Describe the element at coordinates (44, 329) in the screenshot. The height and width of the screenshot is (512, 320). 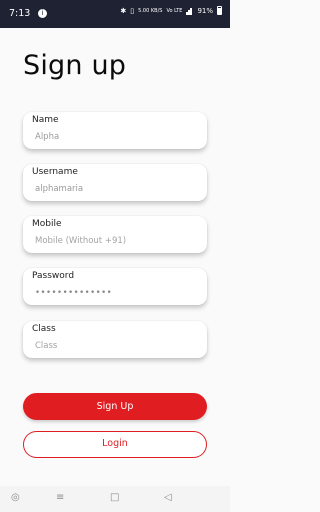
I see `class-label: Class` at that location.